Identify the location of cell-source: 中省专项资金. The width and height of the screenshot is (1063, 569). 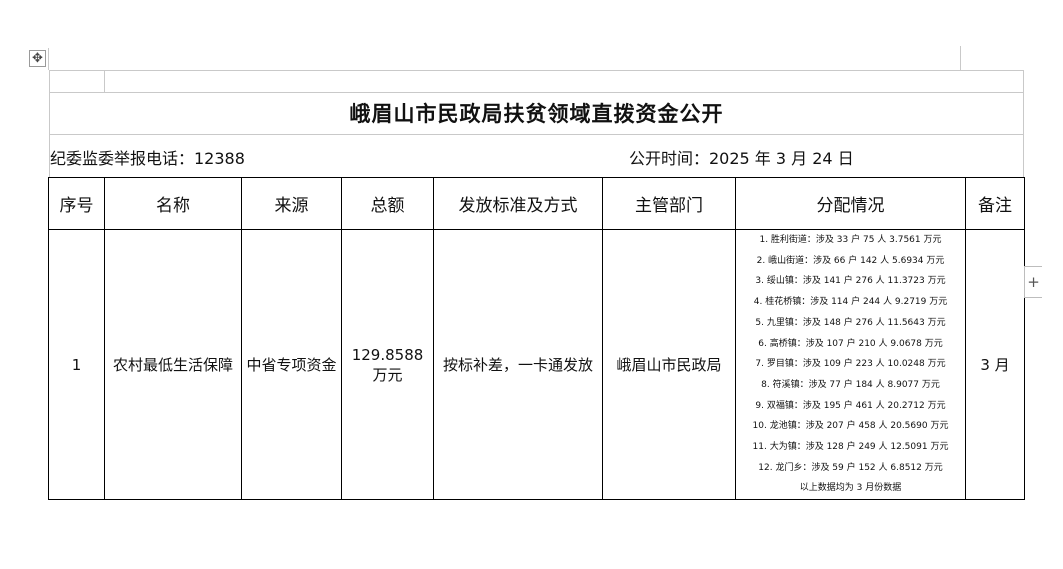
(291, 364).